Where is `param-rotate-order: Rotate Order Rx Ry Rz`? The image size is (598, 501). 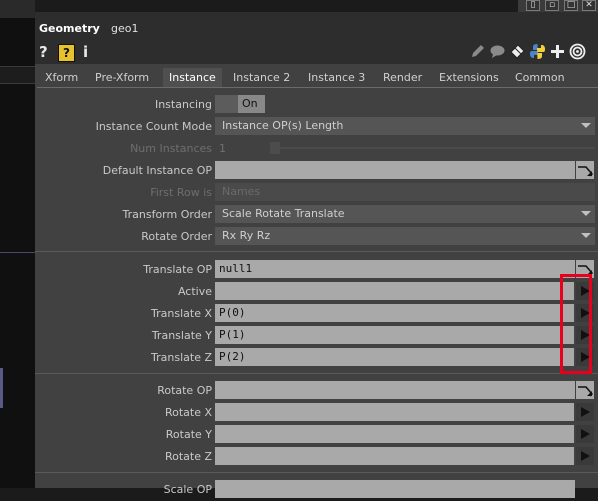 param-rotate-order: Rotate Order Rx Ry Rz is located at coordinates (316, 237).